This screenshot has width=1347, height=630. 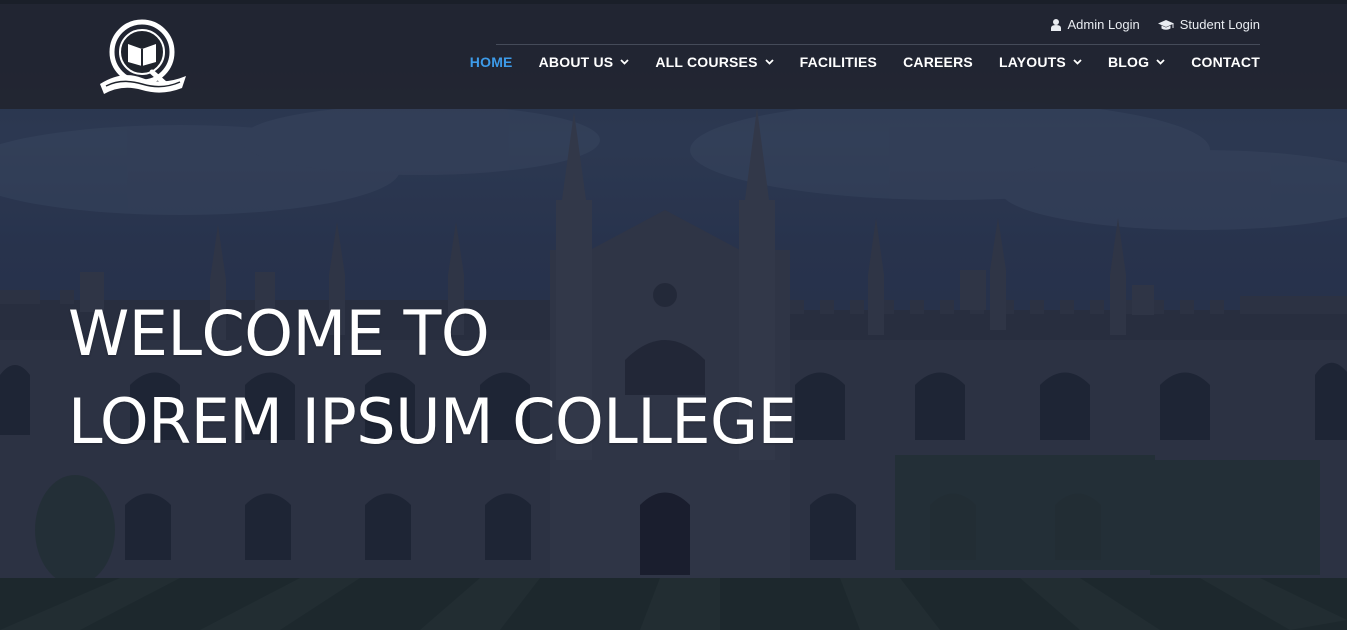 What do you see at coordinates (576, 62) in the screenshot?
I see `nav-item-label: ABOUT US` at bounding box center [576, 62].